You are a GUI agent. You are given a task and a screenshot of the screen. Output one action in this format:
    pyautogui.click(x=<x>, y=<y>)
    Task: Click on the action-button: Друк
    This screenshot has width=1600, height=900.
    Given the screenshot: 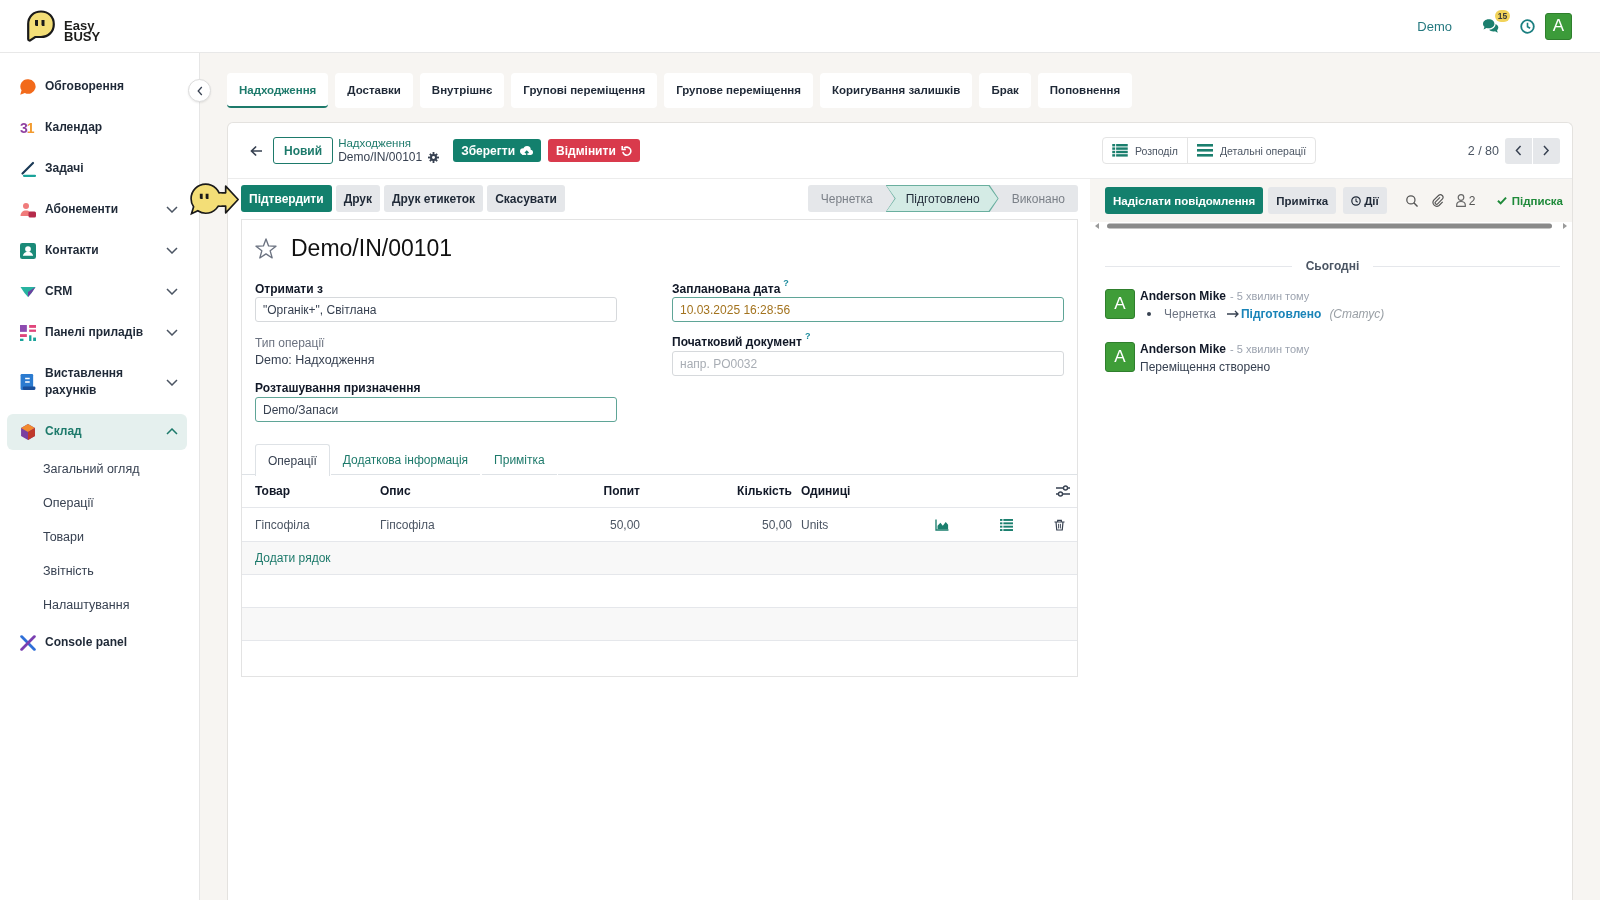 What is the action you would take?
    pyautogui.click(x=358, y=198)
    